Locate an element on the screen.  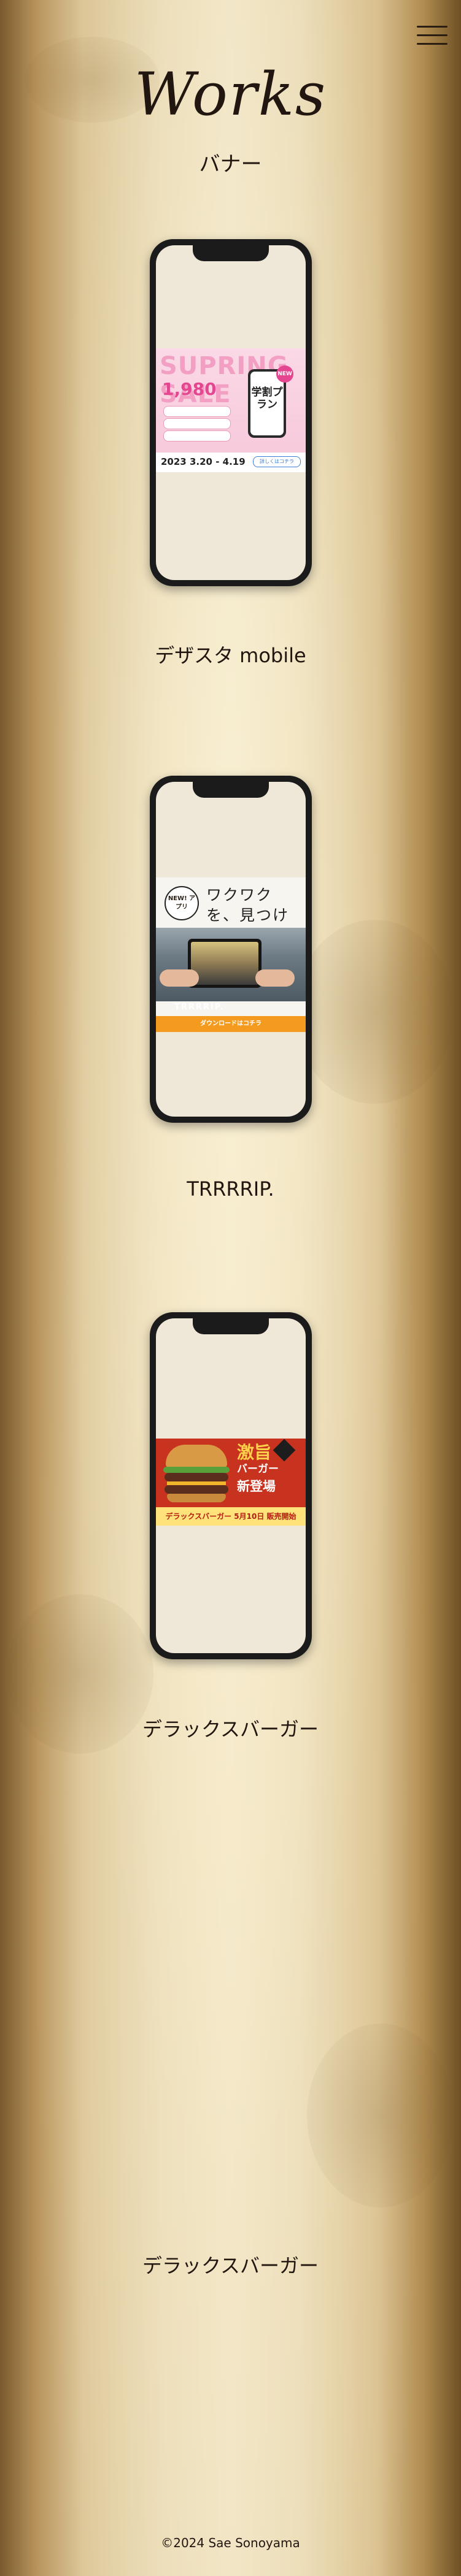
tablet-screen is located at coordinates (224, 963).